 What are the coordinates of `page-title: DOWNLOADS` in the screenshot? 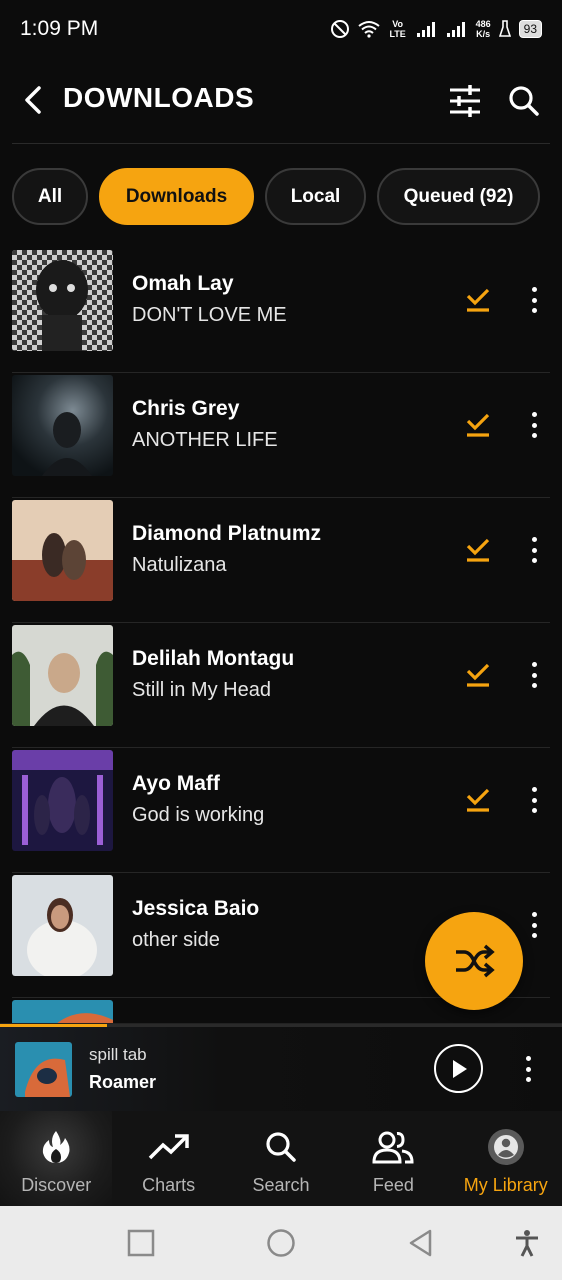 It's located at (159, 97).